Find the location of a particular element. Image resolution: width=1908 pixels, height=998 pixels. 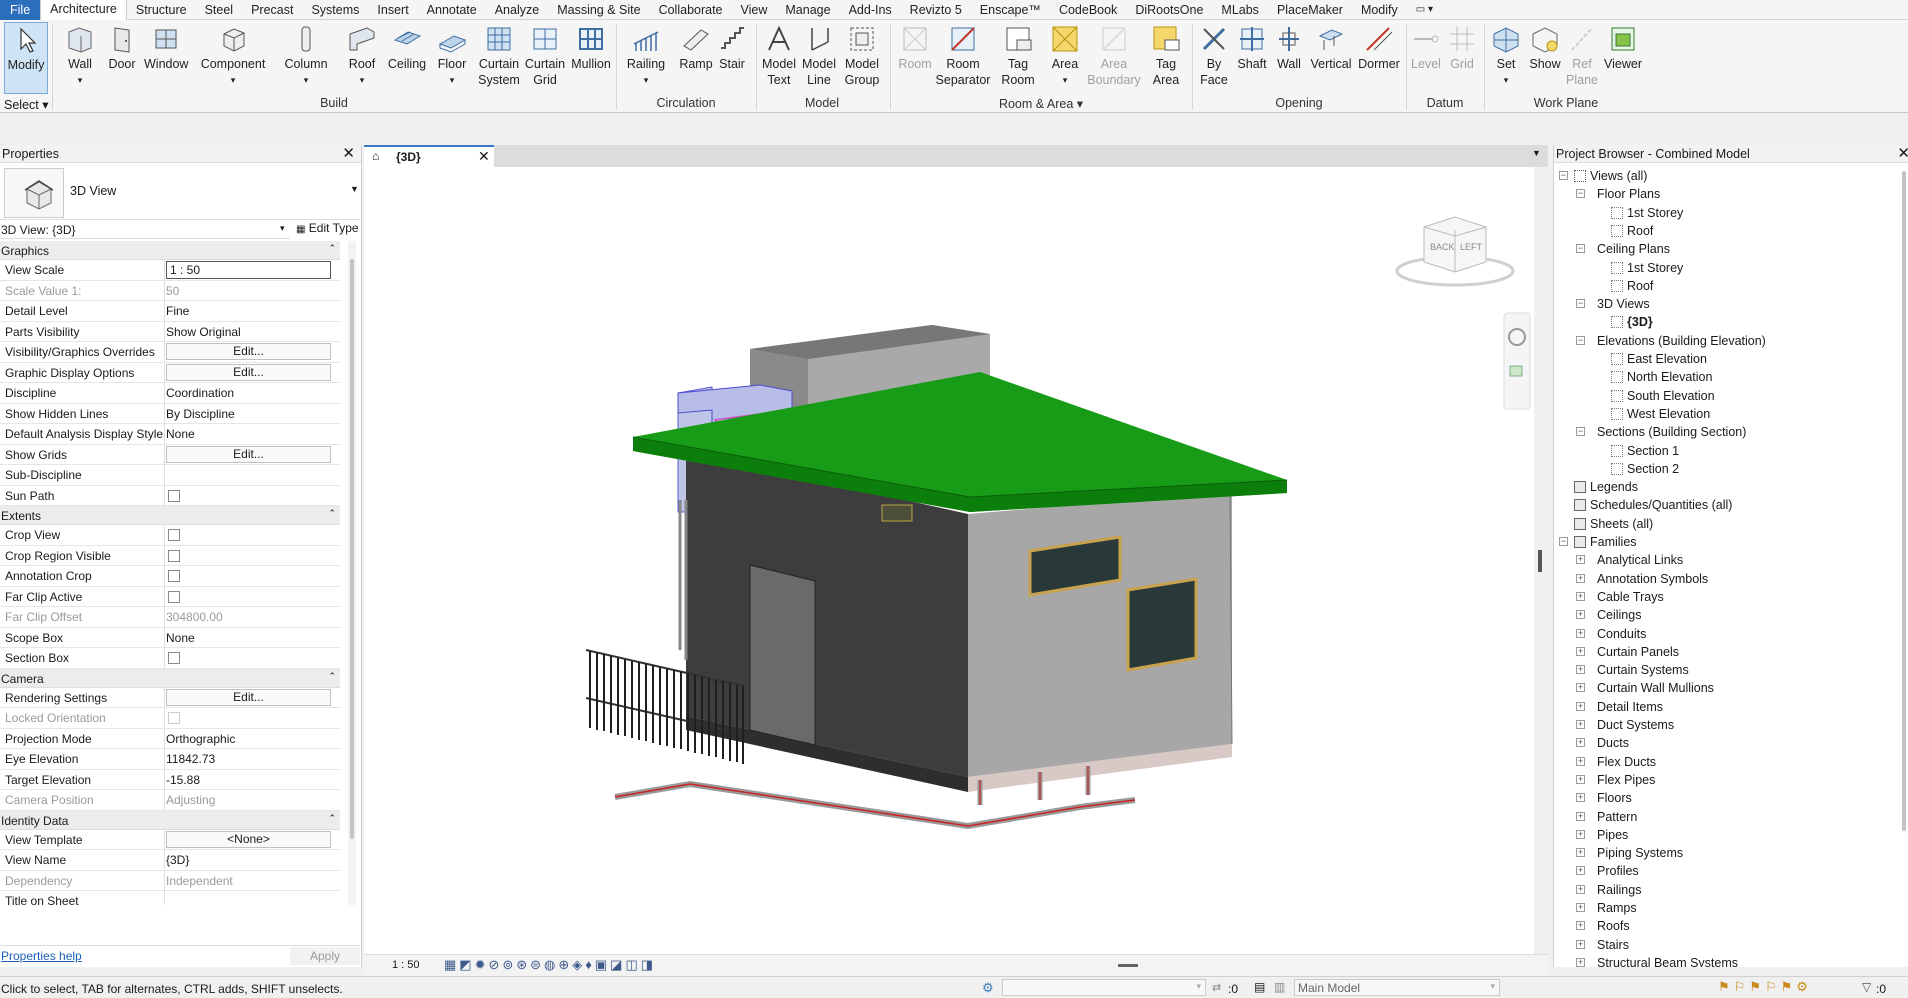

select-dropdown: Select ▾ is located at coordinates (26, 104).